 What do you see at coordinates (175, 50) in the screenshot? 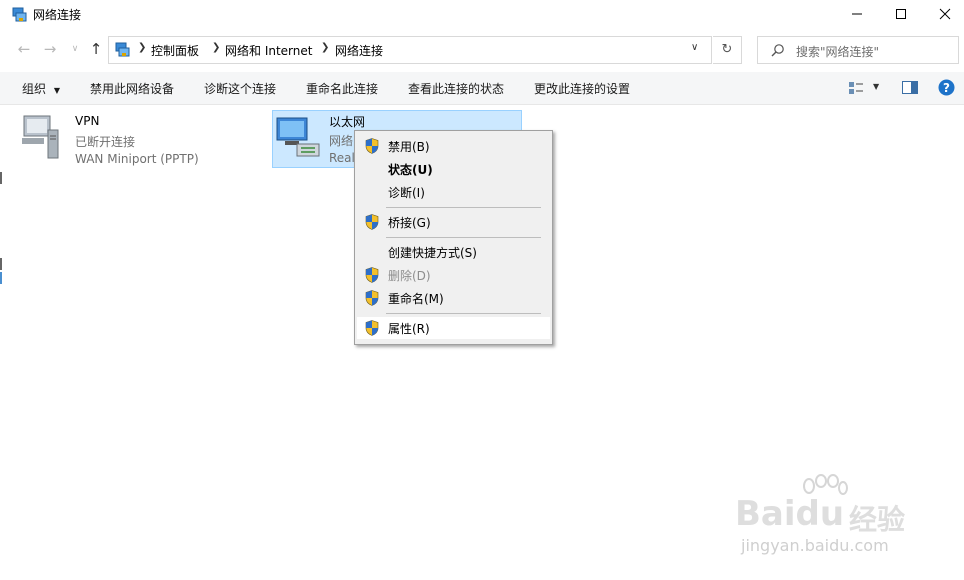
I see `breadcrumb-control-panel: 控制面板` at bounding box center [175, 50].